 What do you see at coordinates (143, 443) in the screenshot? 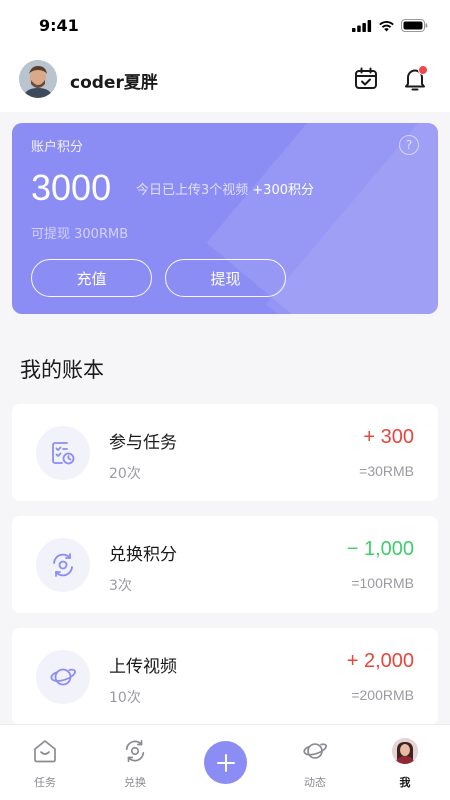
I see `item-title: 参与任务` at bounding box center [143, 443].